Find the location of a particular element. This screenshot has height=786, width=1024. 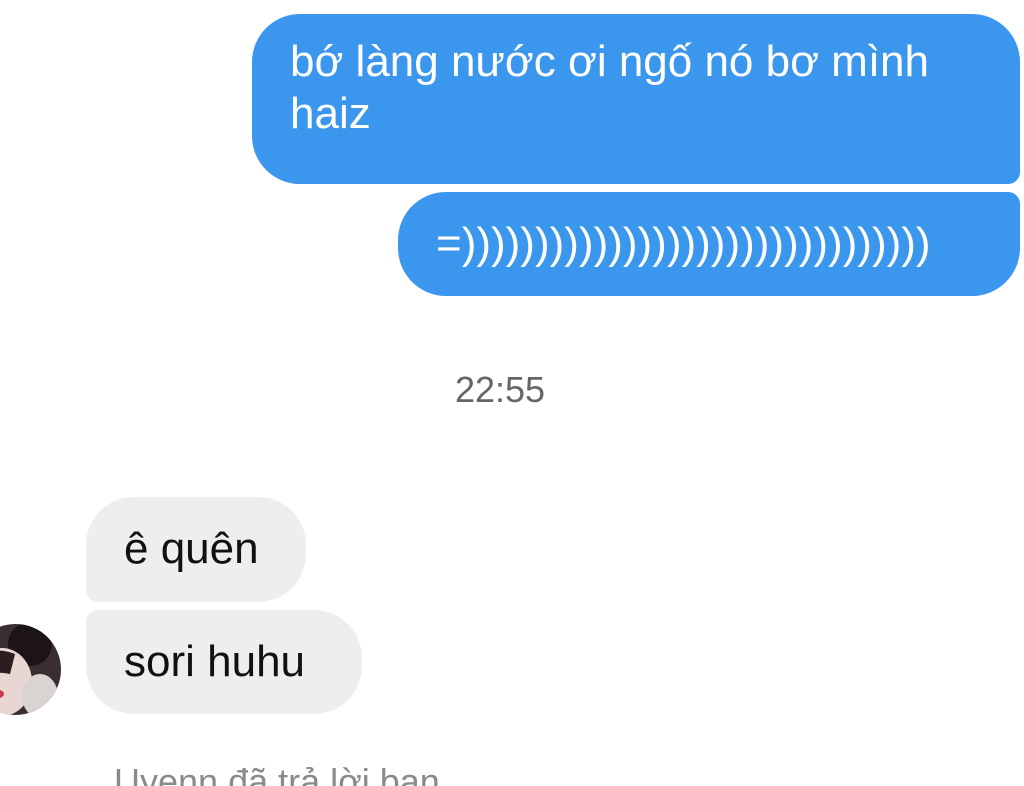

incoming-message-bubble: ê quên is located at coordinates (196, 549).